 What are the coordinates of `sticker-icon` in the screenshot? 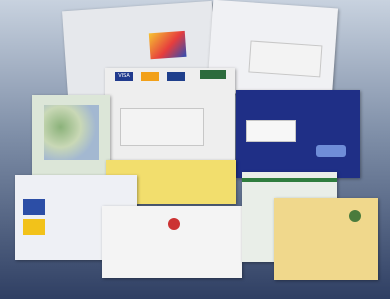 It's located at (167, 45).